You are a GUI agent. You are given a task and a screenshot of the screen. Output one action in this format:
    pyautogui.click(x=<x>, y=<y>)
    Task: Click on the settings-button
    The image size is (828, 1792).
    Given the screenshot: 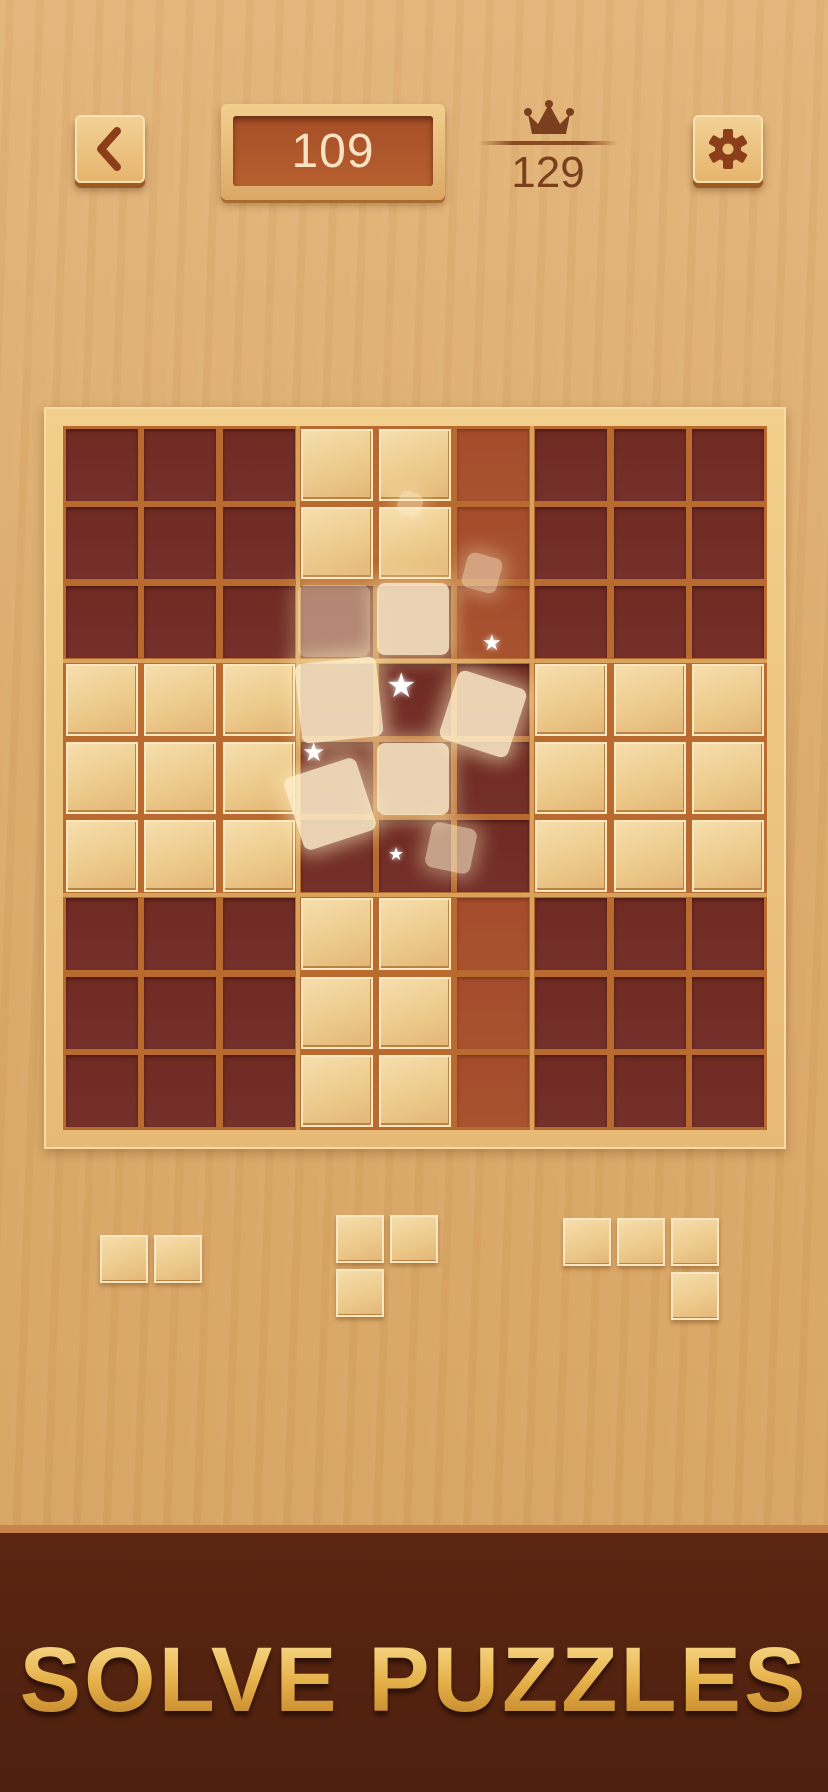 What is the action you would take?
    pyautogui.click(x=728, y=149)
    